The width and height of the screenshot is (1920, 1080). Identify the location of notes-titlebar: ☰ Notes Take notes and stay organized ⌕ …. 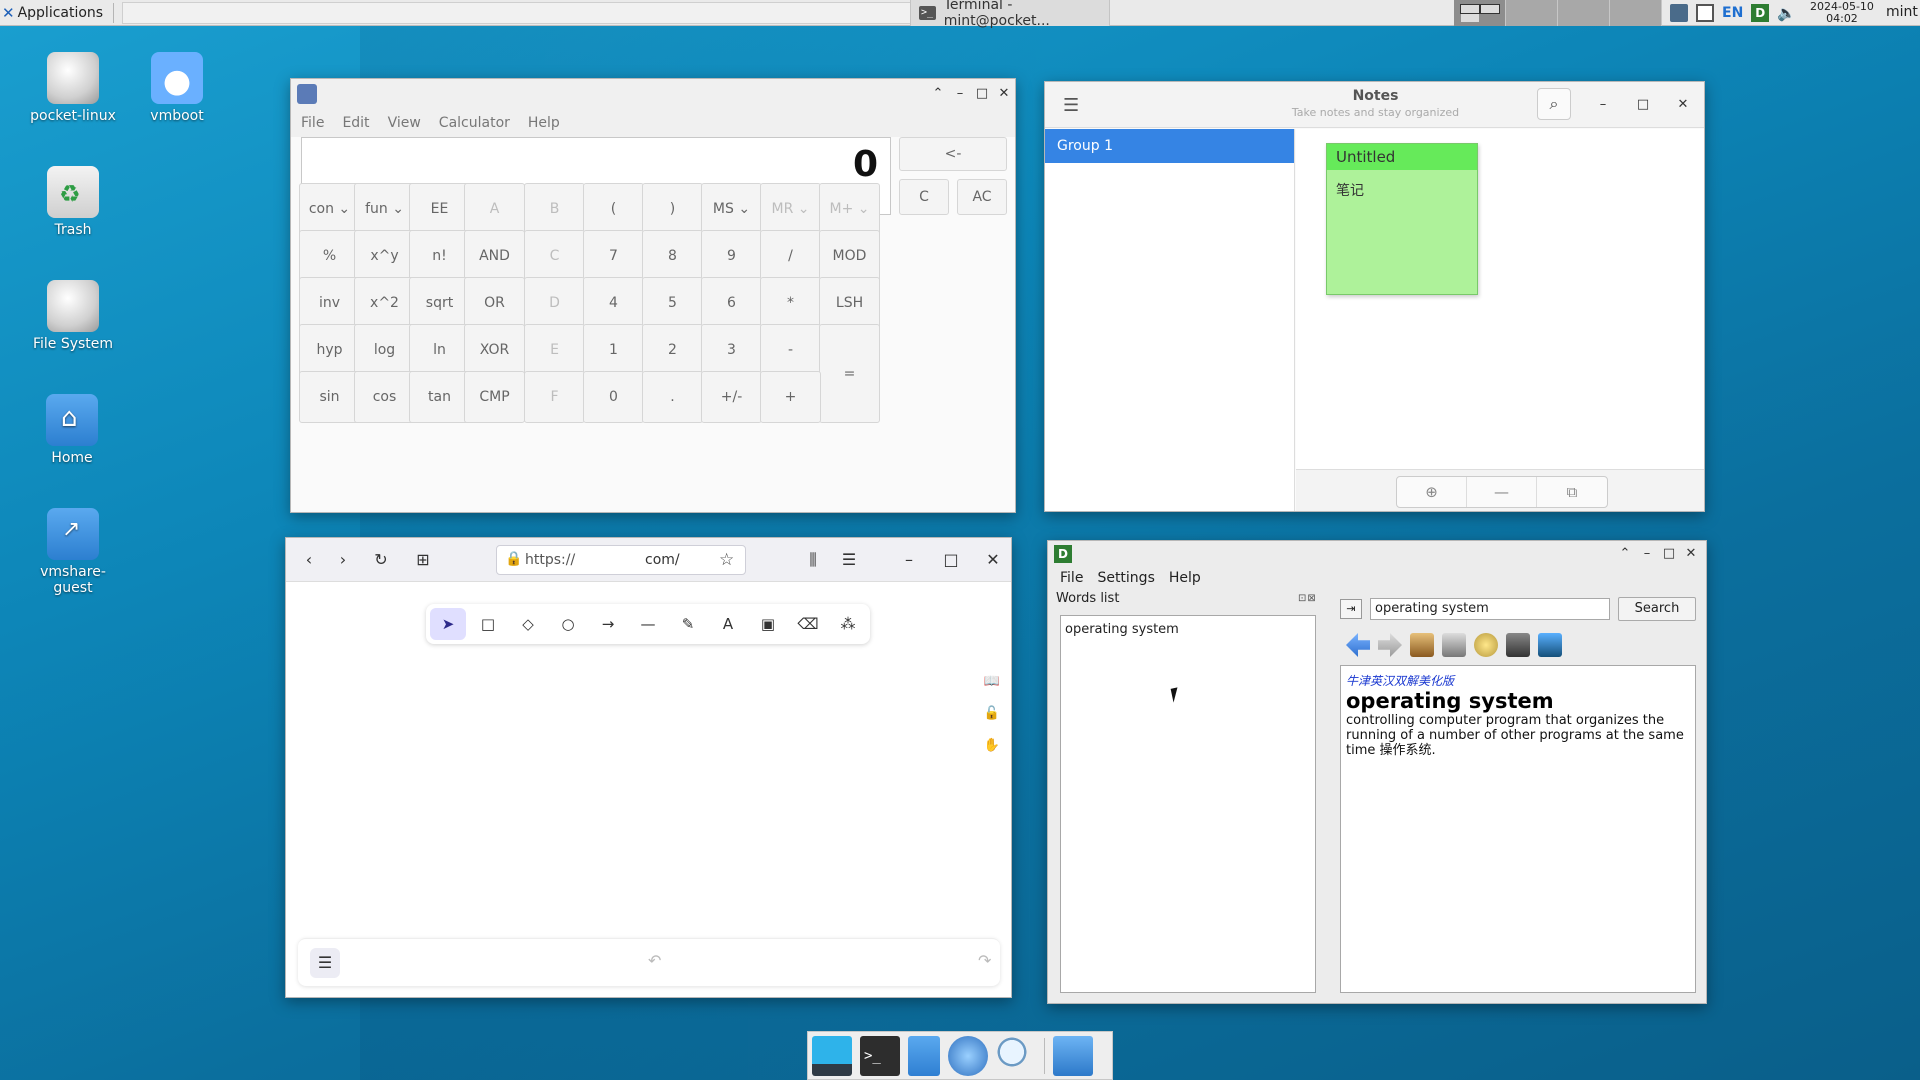
(1374, 105).